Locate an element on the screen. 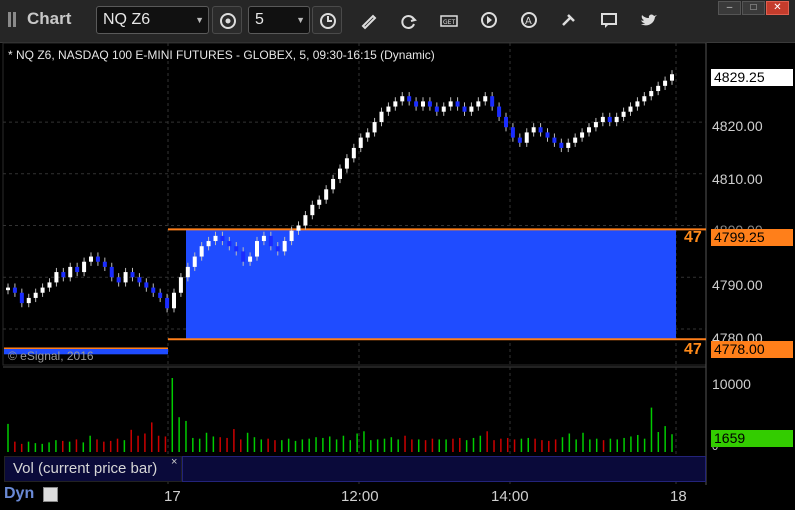 The height and width of the screenshot is (510, 795). volume-study-label: Vol (current price bar) is located at coordinates (93, 469).